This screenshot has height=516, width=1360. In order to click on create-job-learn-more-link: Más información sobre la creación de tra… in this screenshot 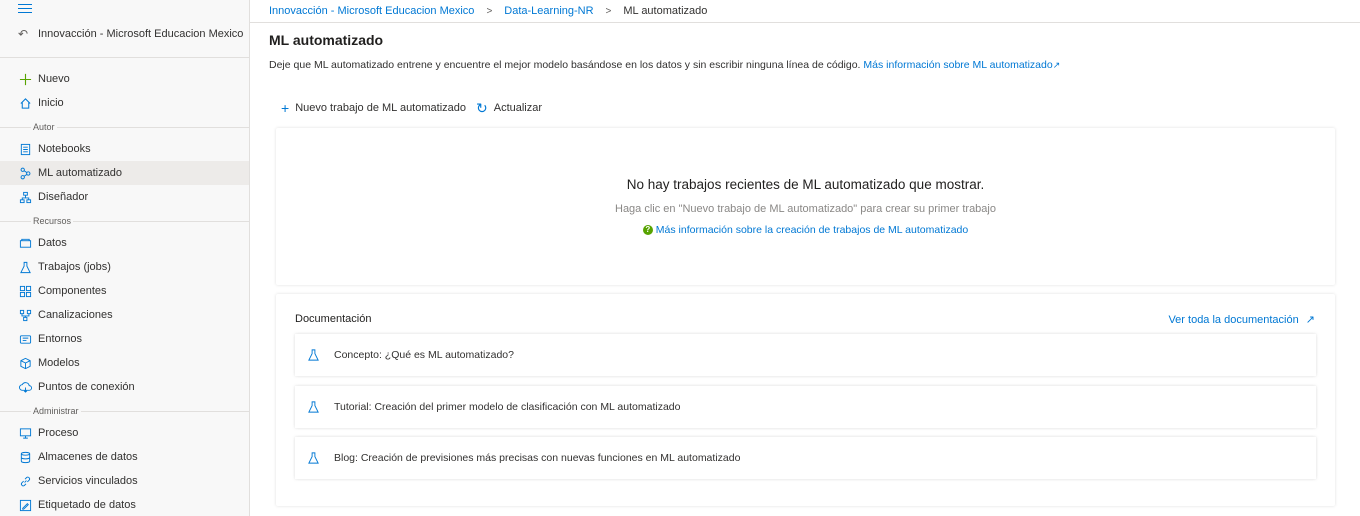, I will do `click(812, 230)`.